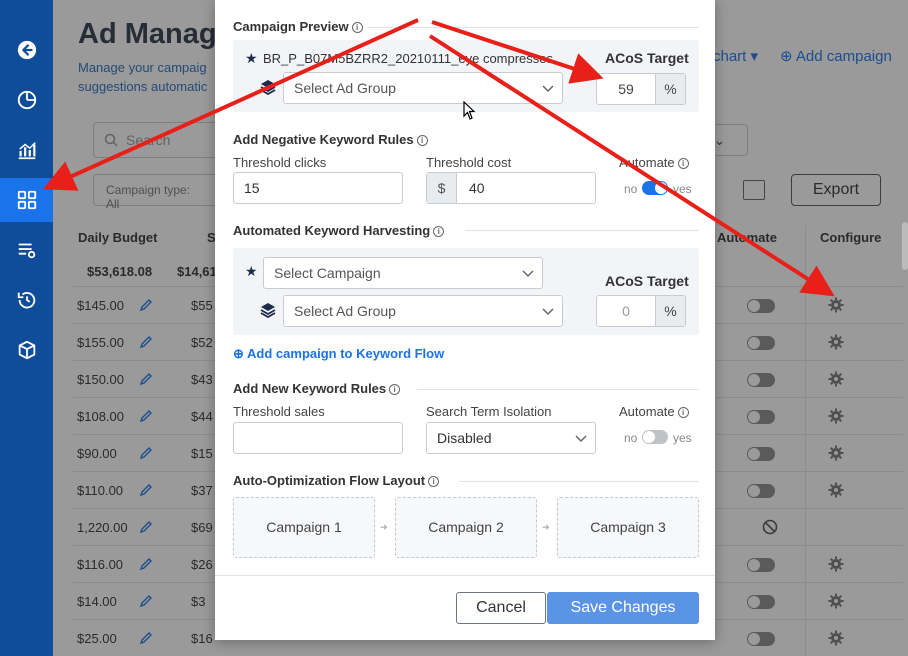 This screenshot has width=908, height=656. What do you see at coordinates (905, 246) in the screenshot?
I see `scrollbar` at bounding box center [905, 246].